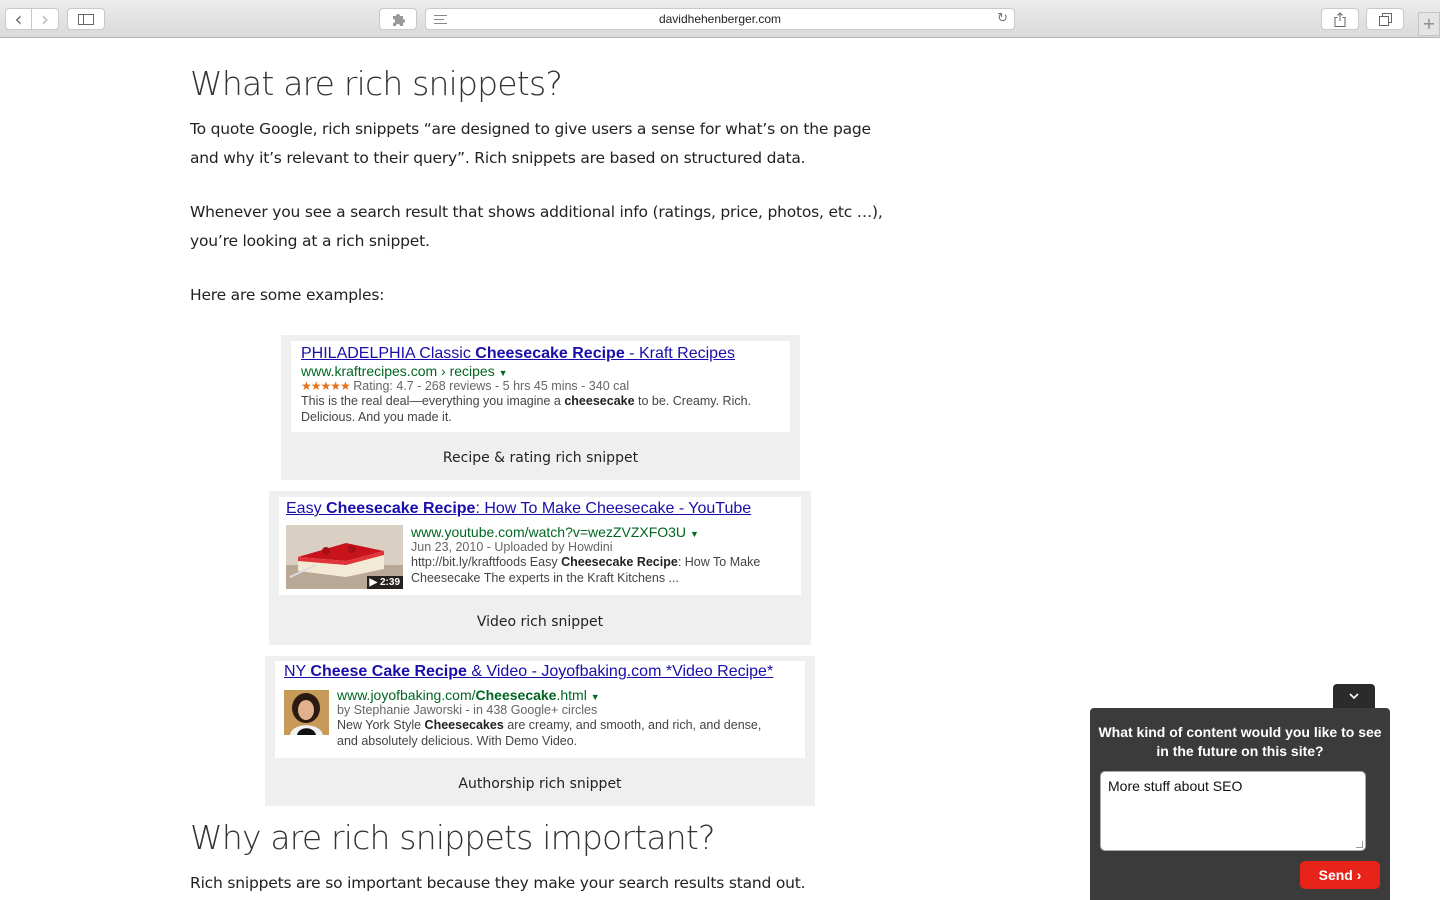 Image resolution: width=1440 pixels, height=900 pixels. Describe the element at coordinates (453, 837) in the screenshot. I see `heading-why-rich-snippets-important: Why are rich snippets important?` at that location.